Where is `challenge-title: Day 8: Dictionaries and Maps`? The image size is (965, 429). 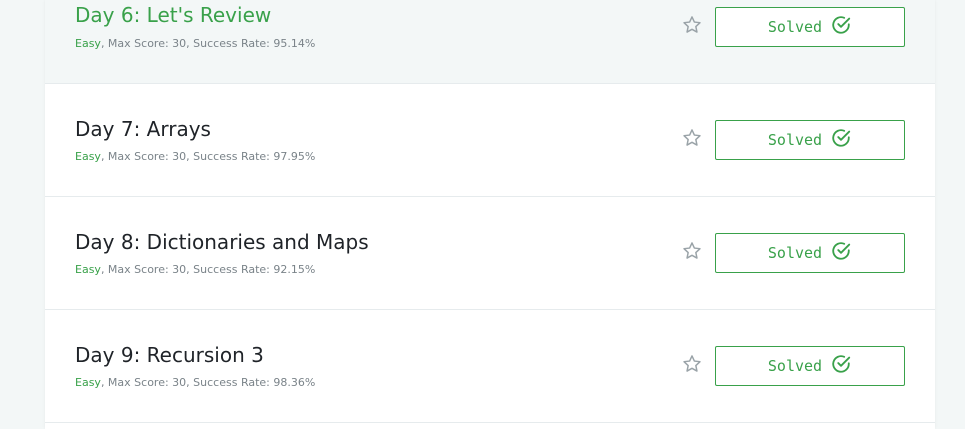 challenge-title: Day 8: Dictionaries and Maps is located at coordinates (222, 242).